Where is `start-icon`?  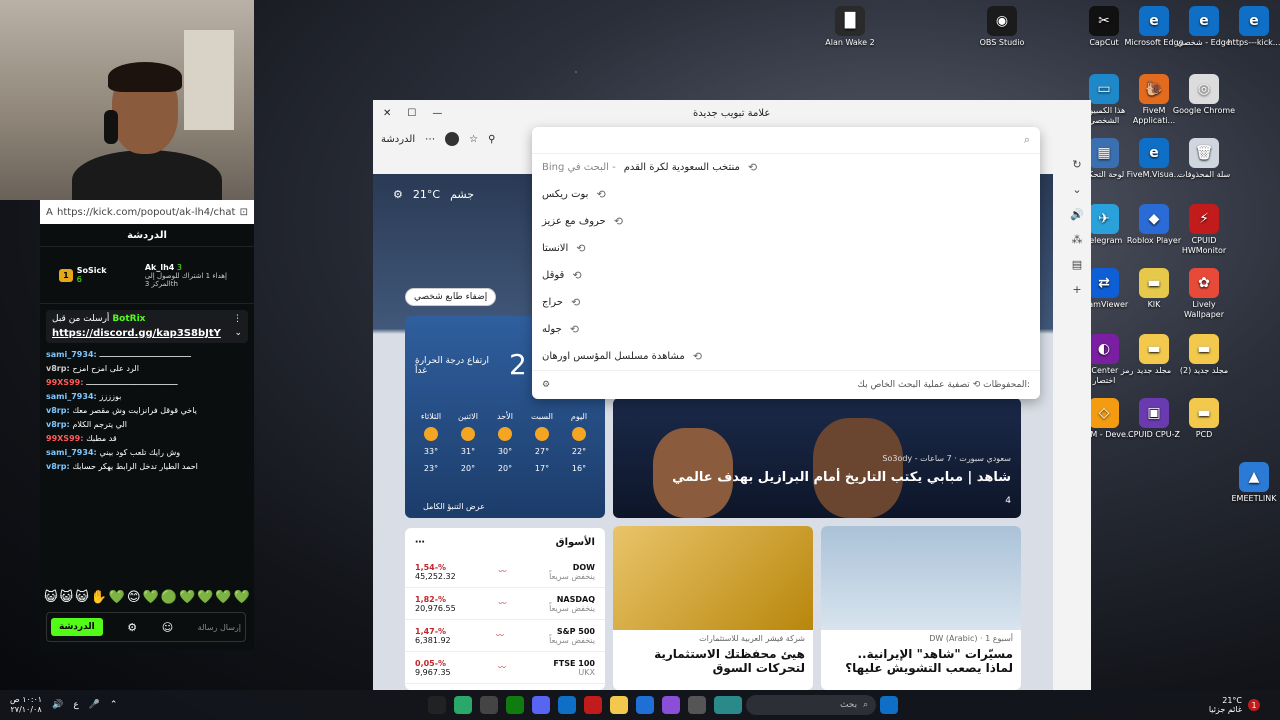
start-icon is located at coordinates (889, 705).